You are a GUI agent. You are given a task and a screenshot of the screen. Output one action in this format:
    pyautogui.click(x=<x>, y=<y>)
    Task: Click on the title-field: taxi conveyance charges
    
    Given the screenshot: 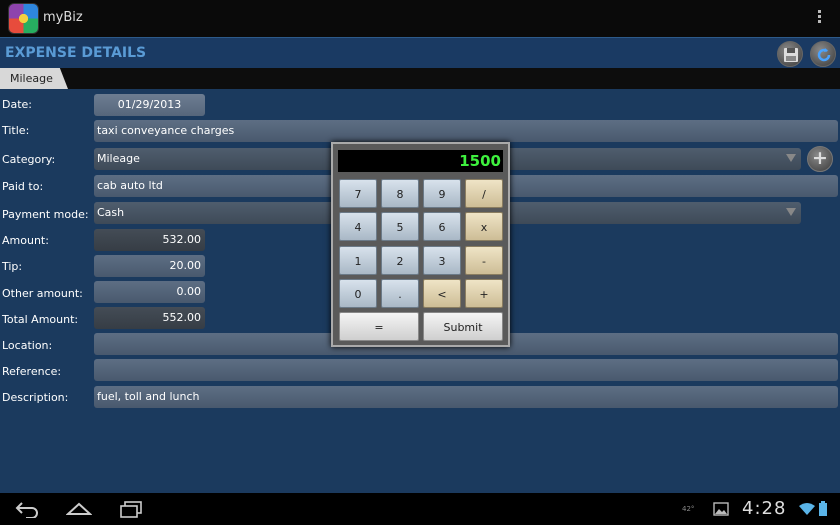 What is the action you would take?
    pyautogui.click(x=466, y=131)
    